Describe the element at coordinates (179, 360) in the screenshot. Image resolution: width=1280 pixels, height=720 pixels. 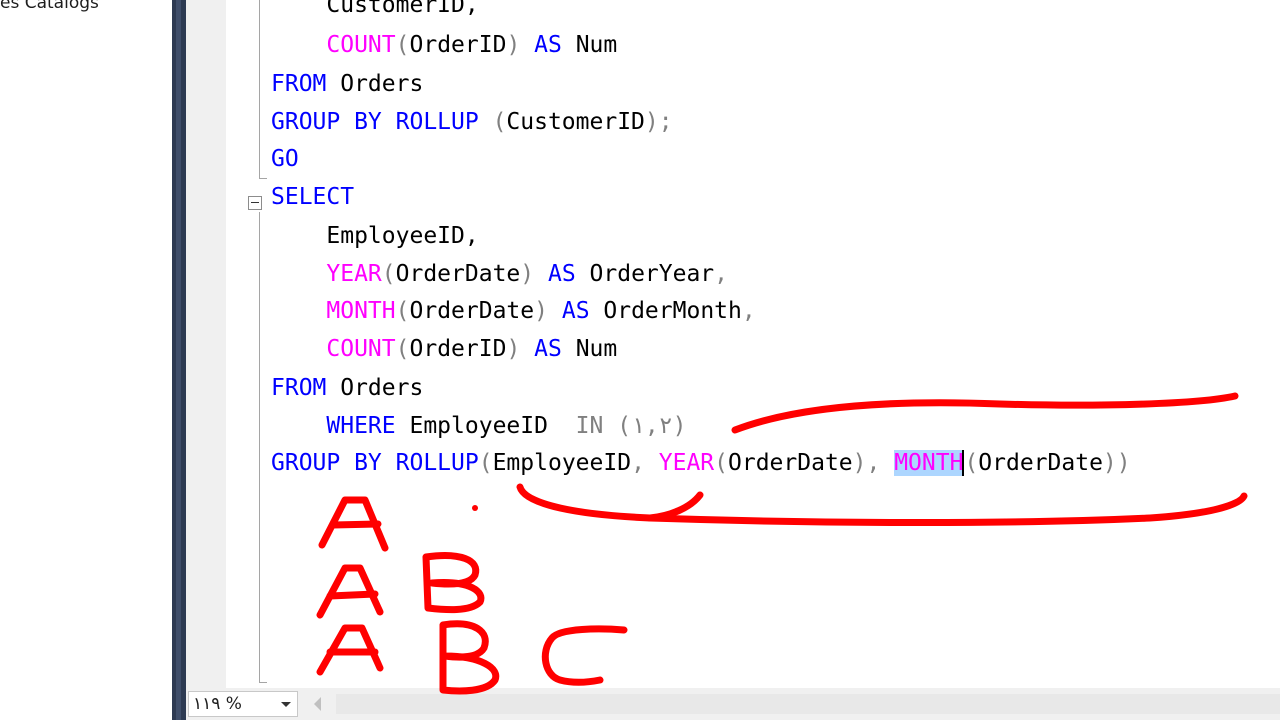
I see `panel-splitter` at that location.